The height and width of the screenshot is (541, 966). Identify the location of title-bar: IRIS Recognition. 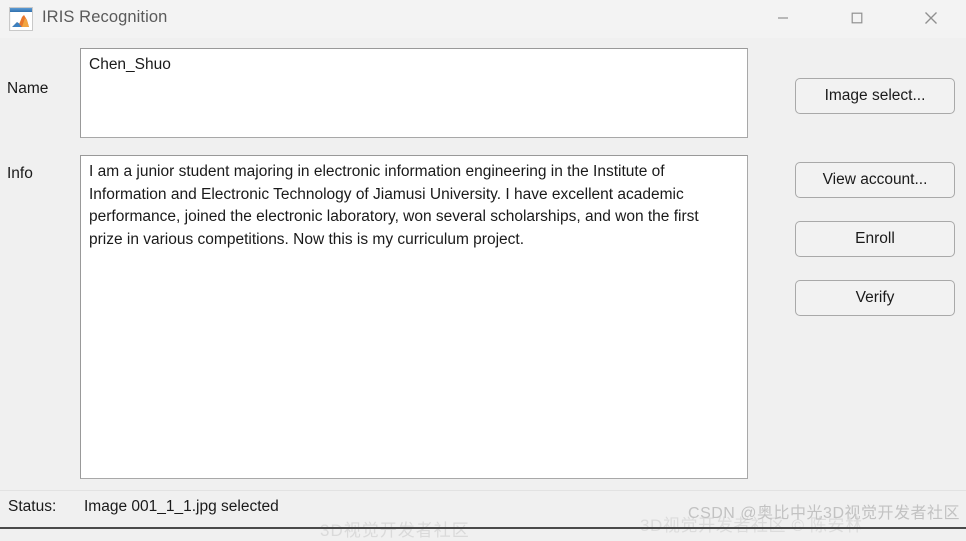
(483, 19).